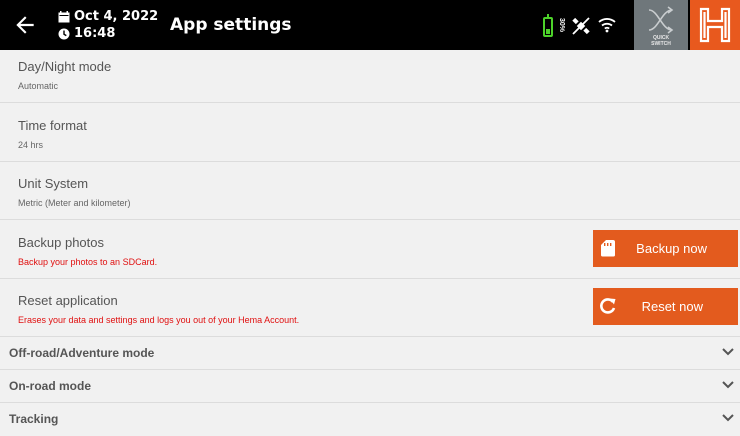 This screenshot has width=740, height=436. What do you see at coordinates (50, 386) in the screenshot?
I see `section-label: On-road mode` at bounding box center [50, 386].